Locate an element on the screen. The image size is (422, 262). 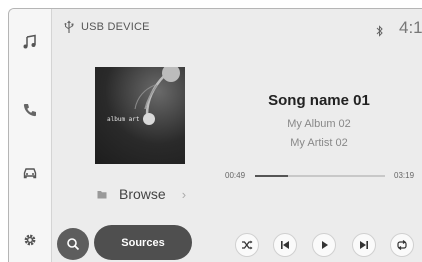
repeat-button is located at coordinates (402, 245).